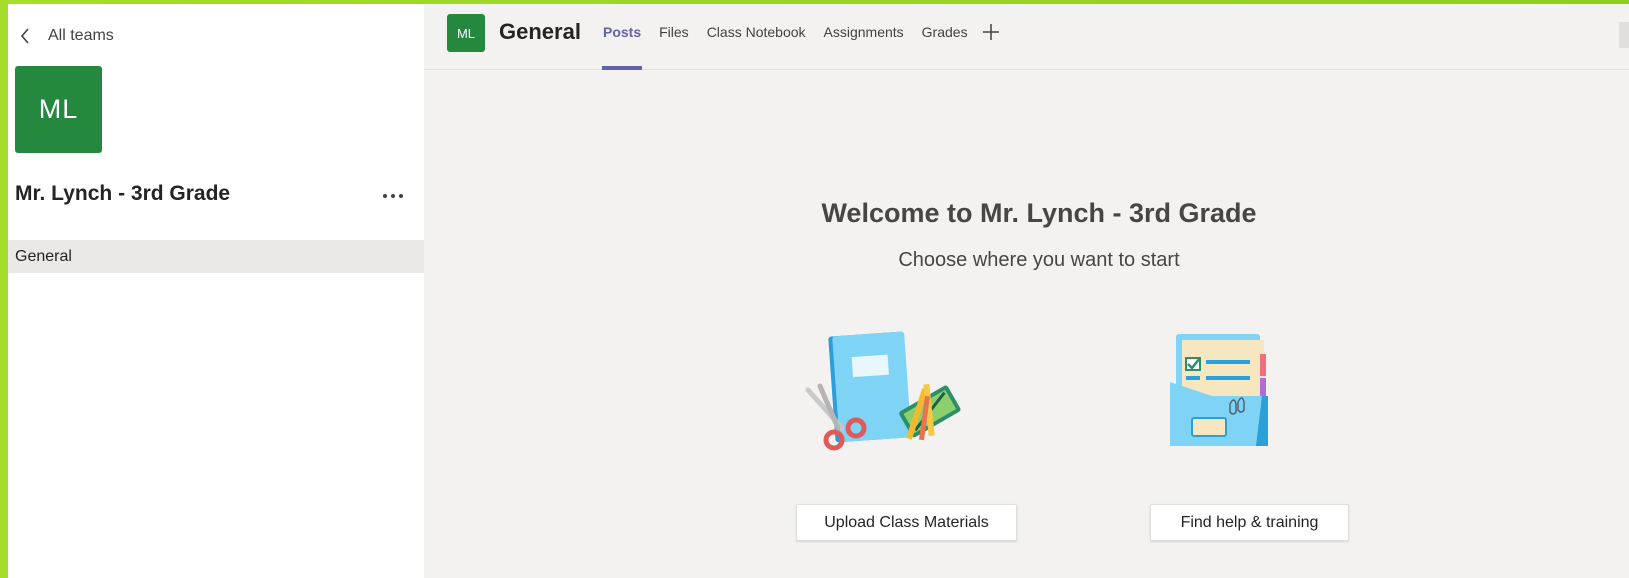 This screenshot has width=1629, height=578. I want to click on channel-item-general: General, so click(216, 256).